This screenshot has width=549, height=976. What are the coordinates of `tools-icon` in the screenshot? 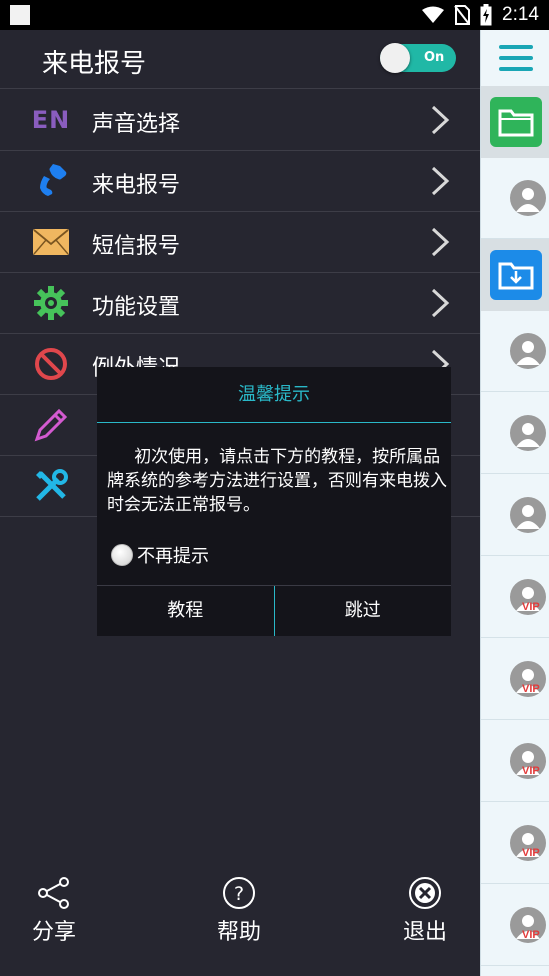 It's located at (51, 486).